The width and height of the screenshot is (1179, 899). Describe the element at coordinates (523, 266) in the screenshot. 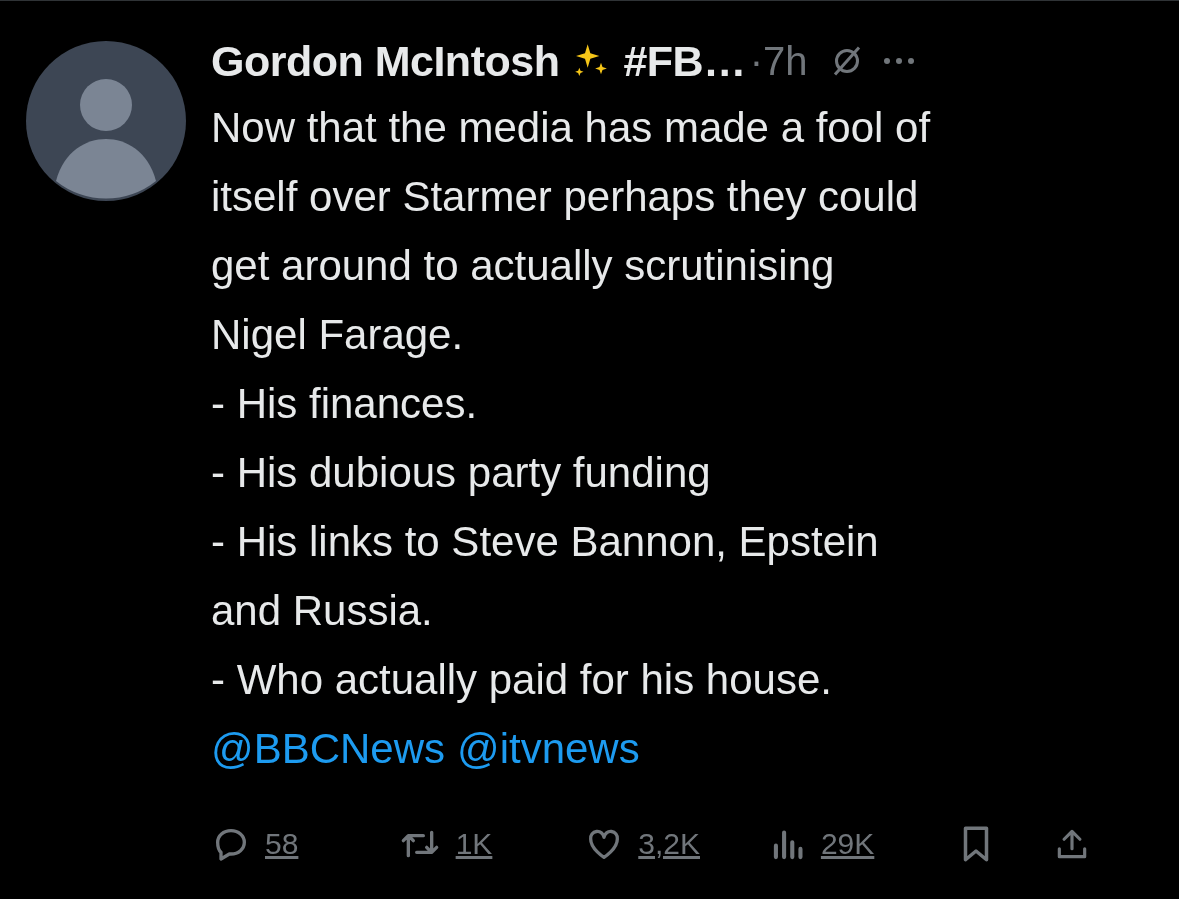

I see `post-text-line: get around to actually scrutinising` at that location.